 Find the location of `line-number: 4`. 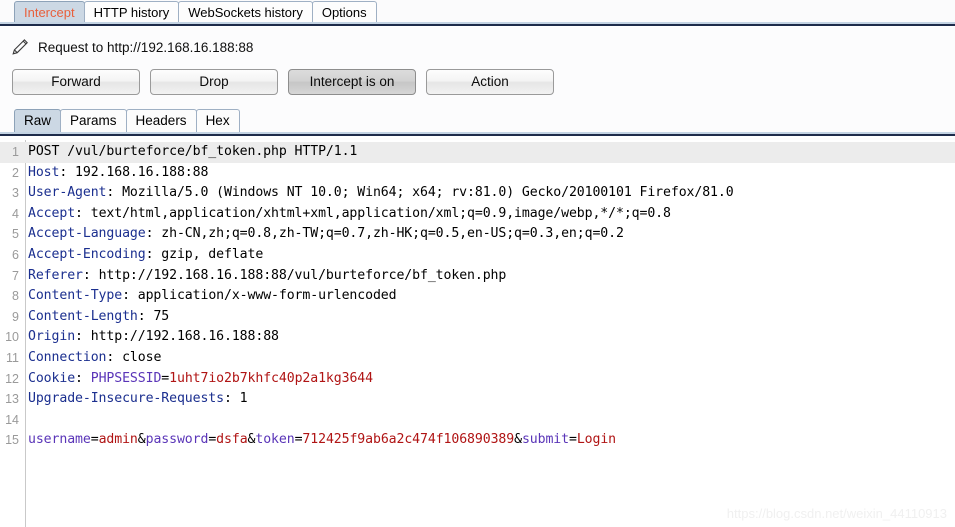

line-number: 4 is located at coordinates (15, 213).